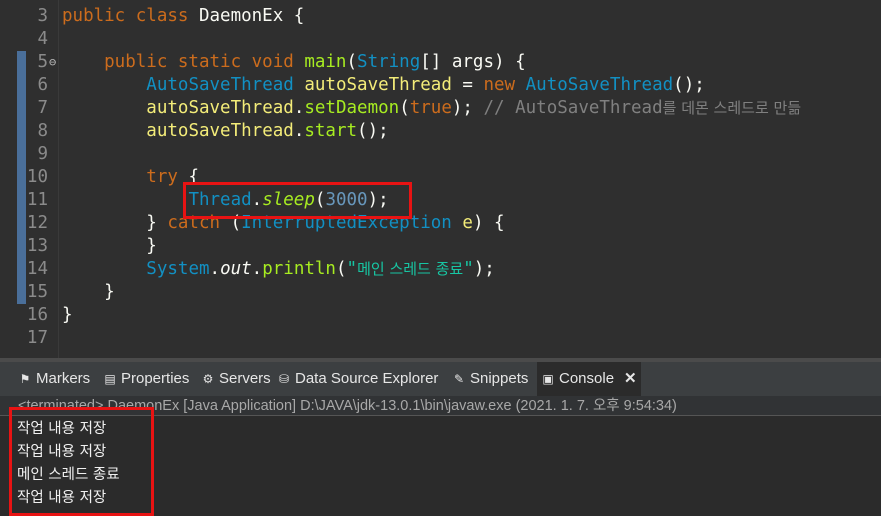 Image resolution: width=881 pixels, height=516 pixels. Describe the element at coordinates (440, 16) in the screenshot. I see `code-line: 3 public class DaemonEx {` at that location.